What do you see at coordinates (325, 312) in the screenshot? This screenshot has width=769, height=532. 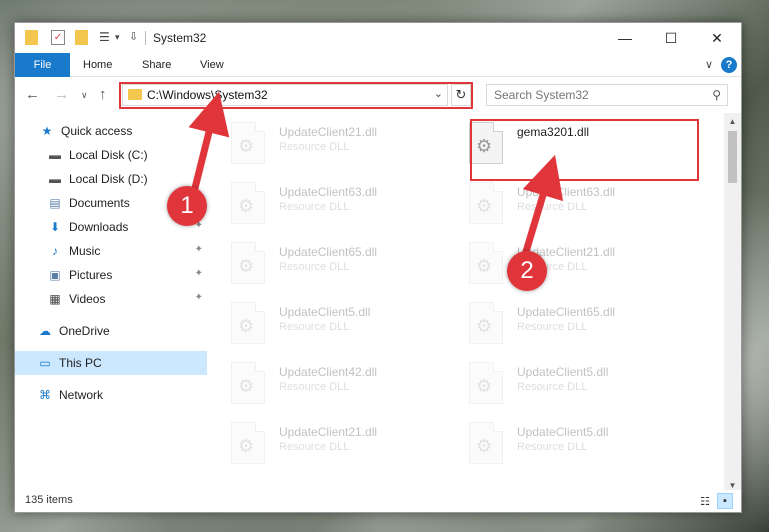 I see `file-name: UpdateClient5.dll` at bounding box center [325, 312].